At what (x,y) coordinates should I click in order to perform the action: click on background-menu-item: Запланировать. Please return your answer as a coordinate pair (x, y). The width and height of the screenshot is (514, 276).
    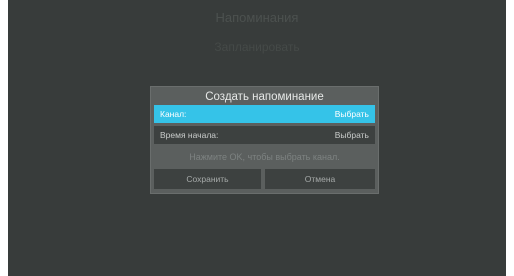
    Looking at the image, I should click on (257, 47).